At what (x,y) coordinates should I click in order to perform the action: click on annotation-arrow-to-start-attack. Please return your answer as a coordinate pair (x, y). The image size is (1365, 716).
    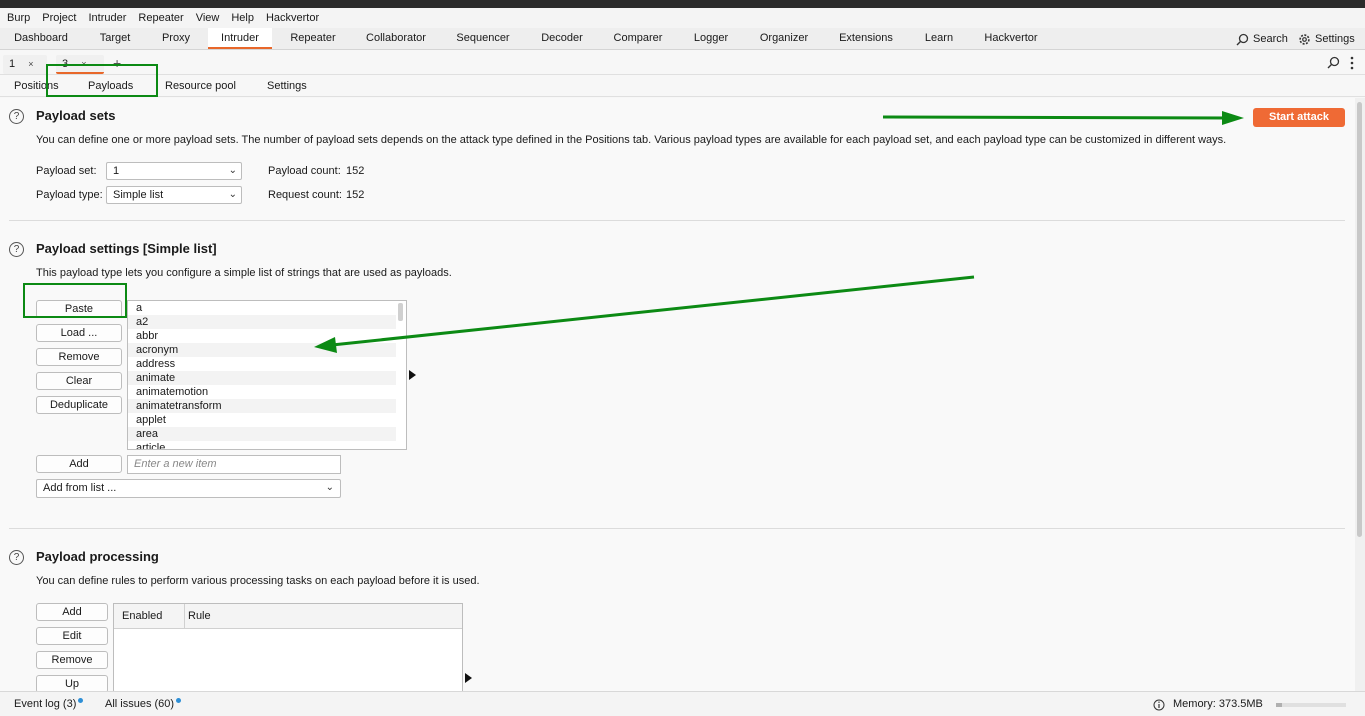
    Looking at the image, I should click on (1056, 117).